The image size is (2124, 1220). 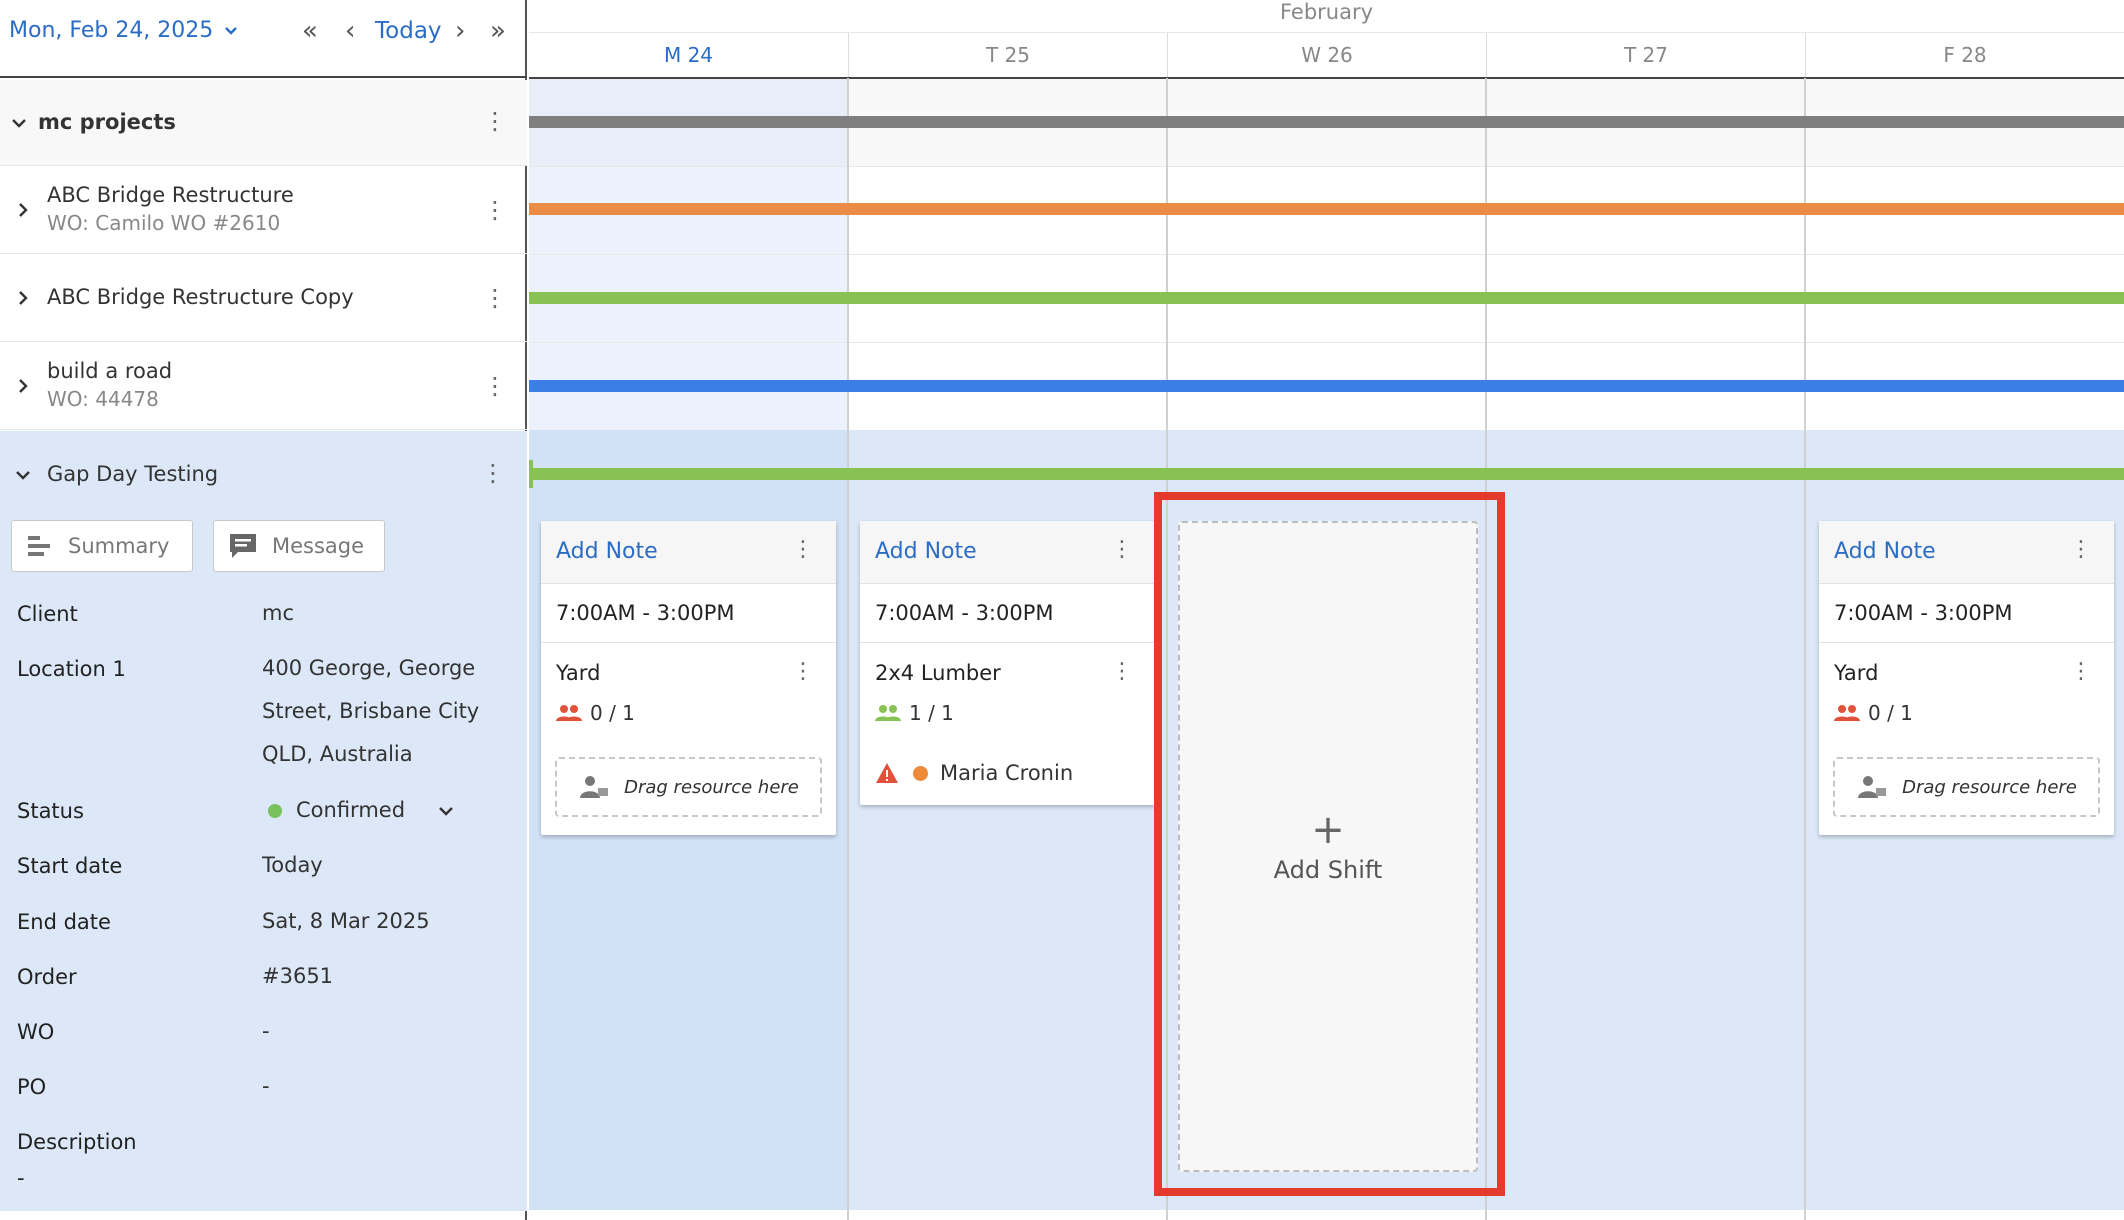 What do you see at coordinates (263, 386) in the screenshot?
I see `project-build-a-road: build a road WO: 44478 ⋮` at bounding box center [263, 386].